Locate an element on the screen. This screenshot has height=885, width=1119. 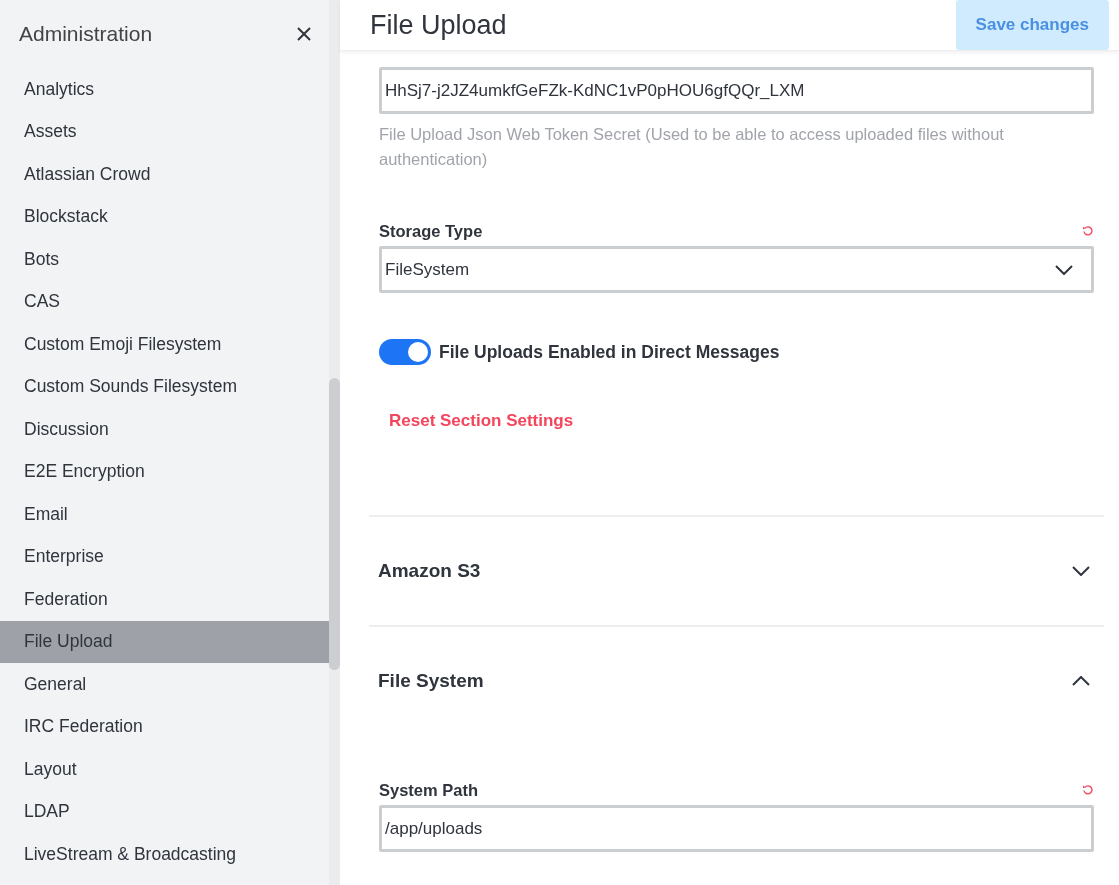
storage-select: FileSystem is located at coordinates (736, 269).